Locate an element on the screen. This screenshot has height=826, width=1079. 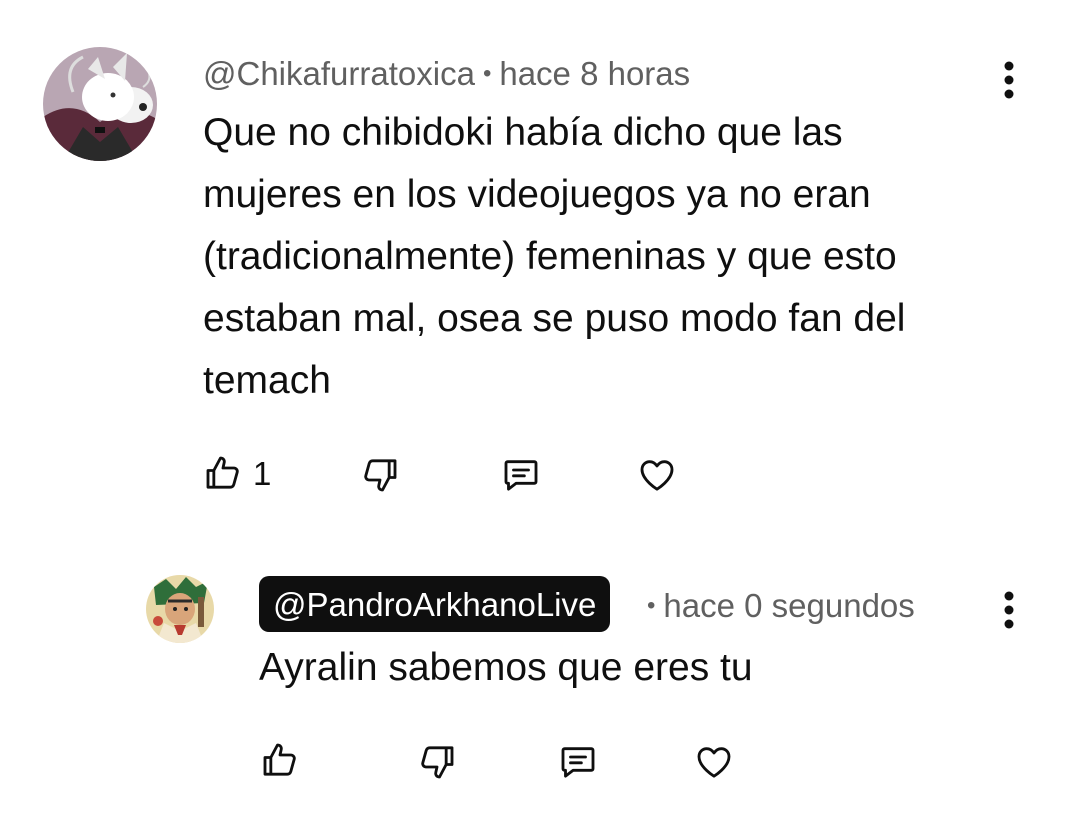
comment-meta: @Chikafurratoxica • hace 8 horas is located at coordinates (446, 73).